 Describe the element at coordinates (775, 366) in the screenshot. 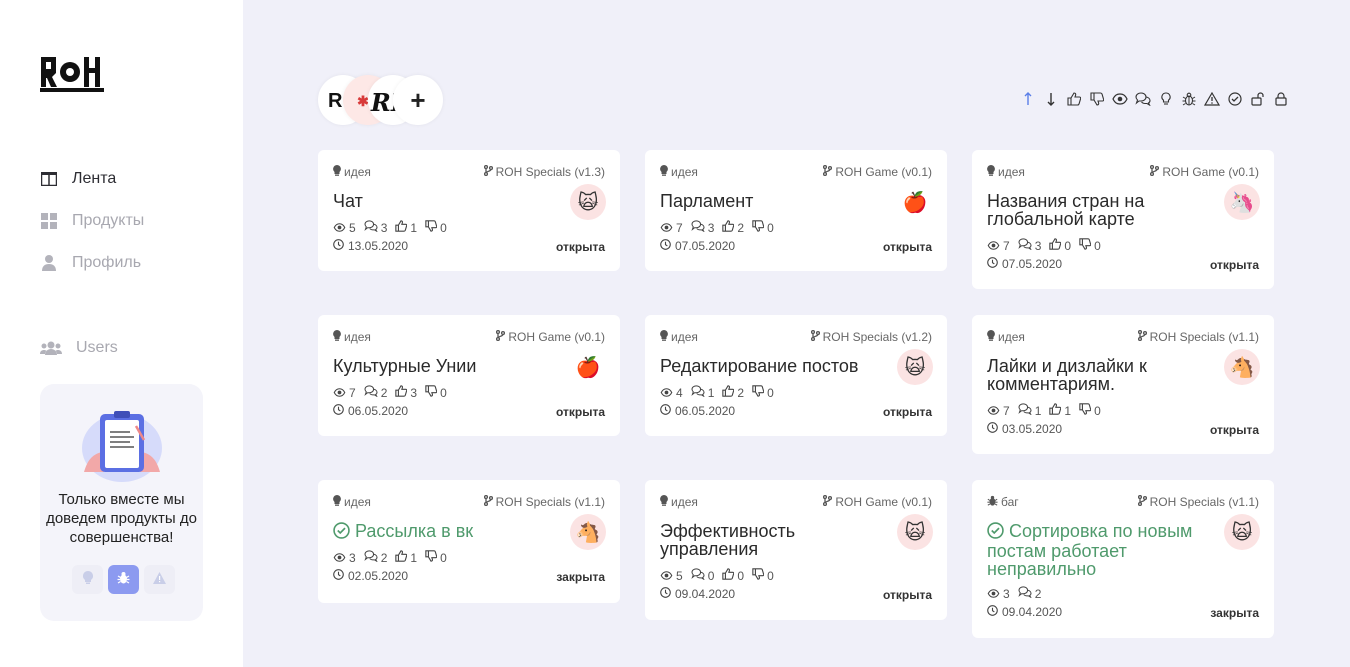

I see `card-title: Редактирование постов` at that location.